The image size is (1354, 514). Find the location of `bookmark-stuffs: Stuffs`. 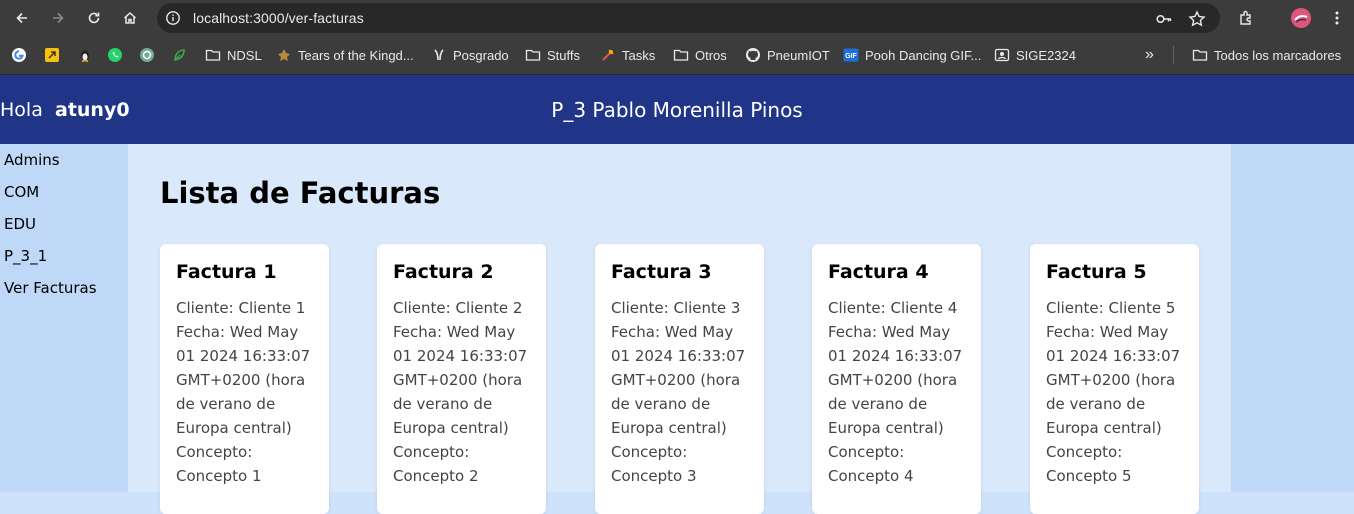

bookmark-stuffs: Stuffs is located at coordinates (552, 55).